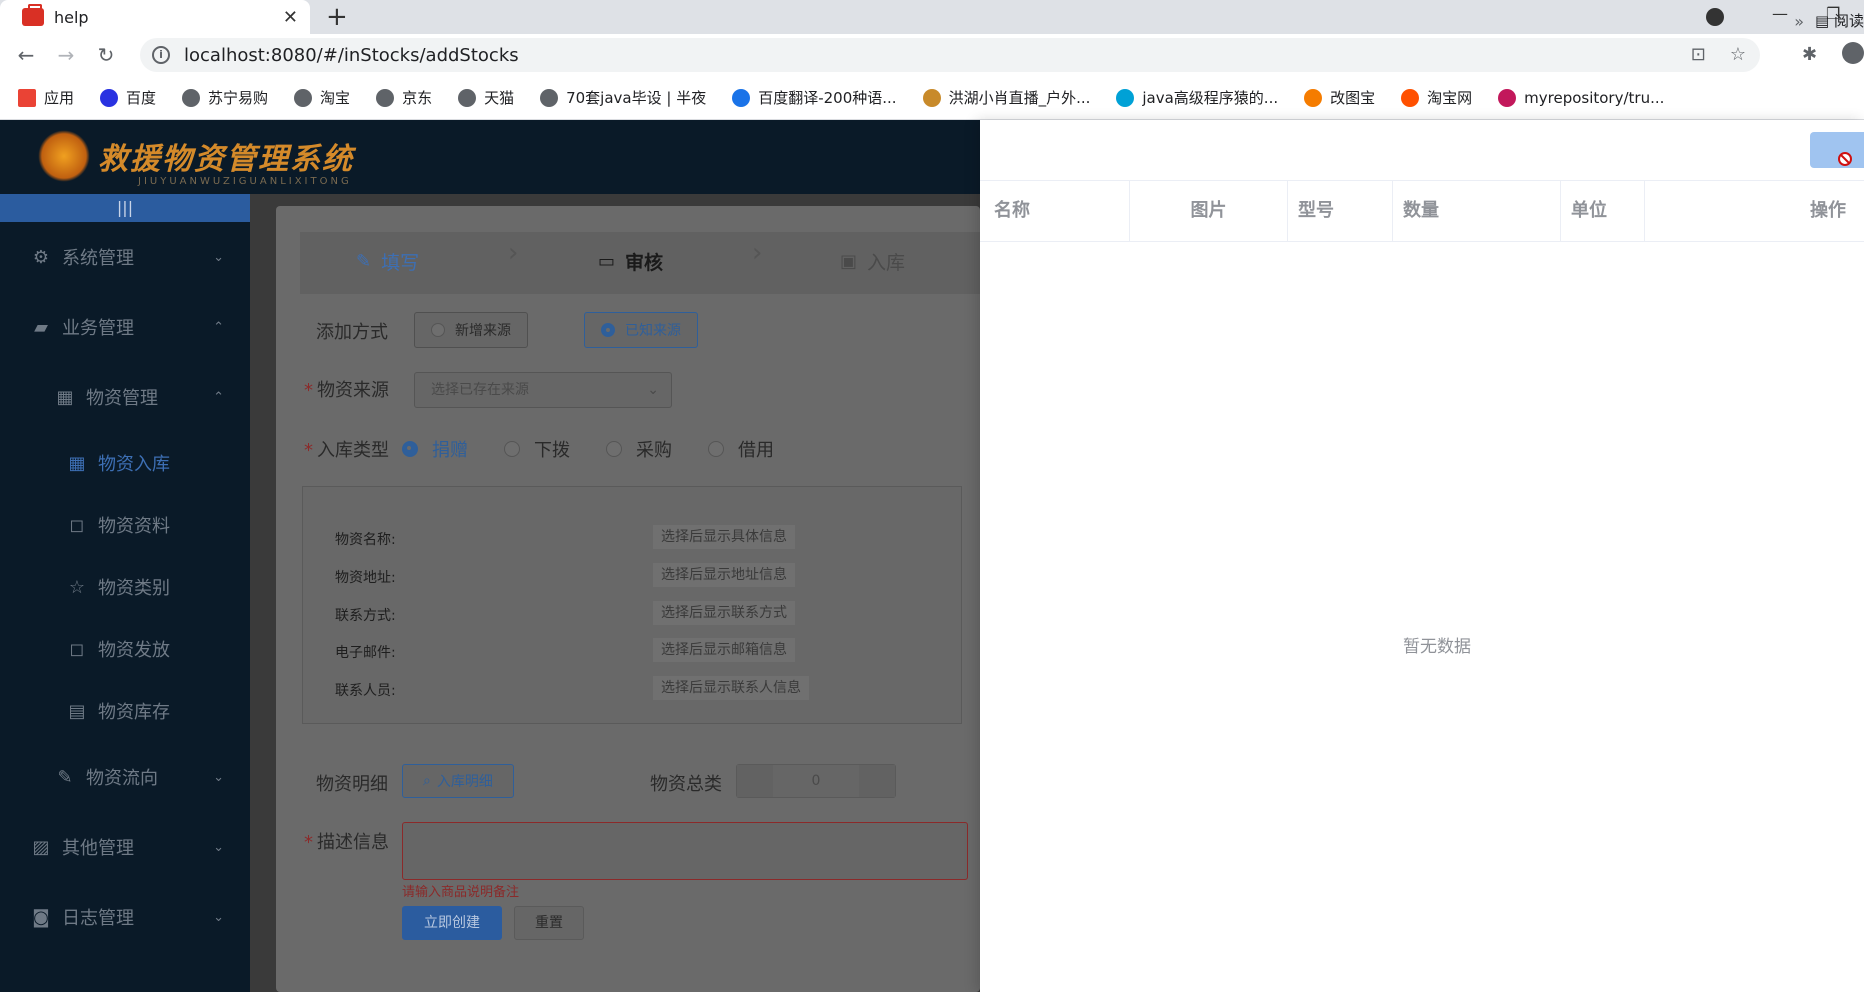  I want to click on sidebar-item-label: 物资发放, so click(134, 650).